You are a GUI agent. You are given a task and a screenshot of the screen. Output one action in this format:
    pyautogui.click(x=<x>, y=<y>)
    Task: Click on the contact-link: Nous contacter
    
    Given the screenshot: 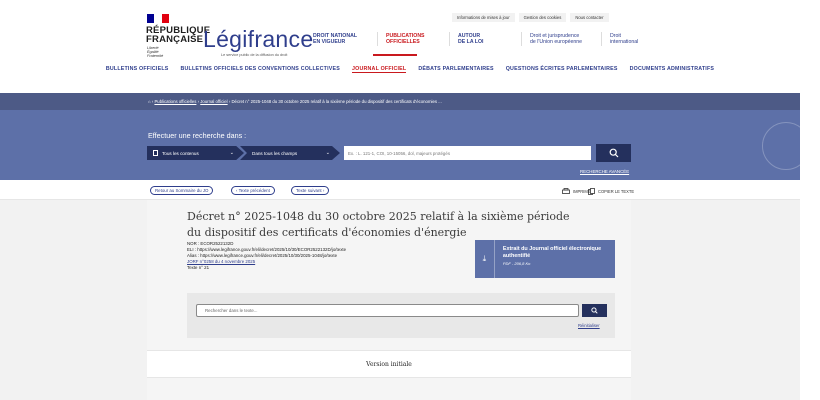 What is the action you would take?
    pyautogui.click(x=589, y=17)
    